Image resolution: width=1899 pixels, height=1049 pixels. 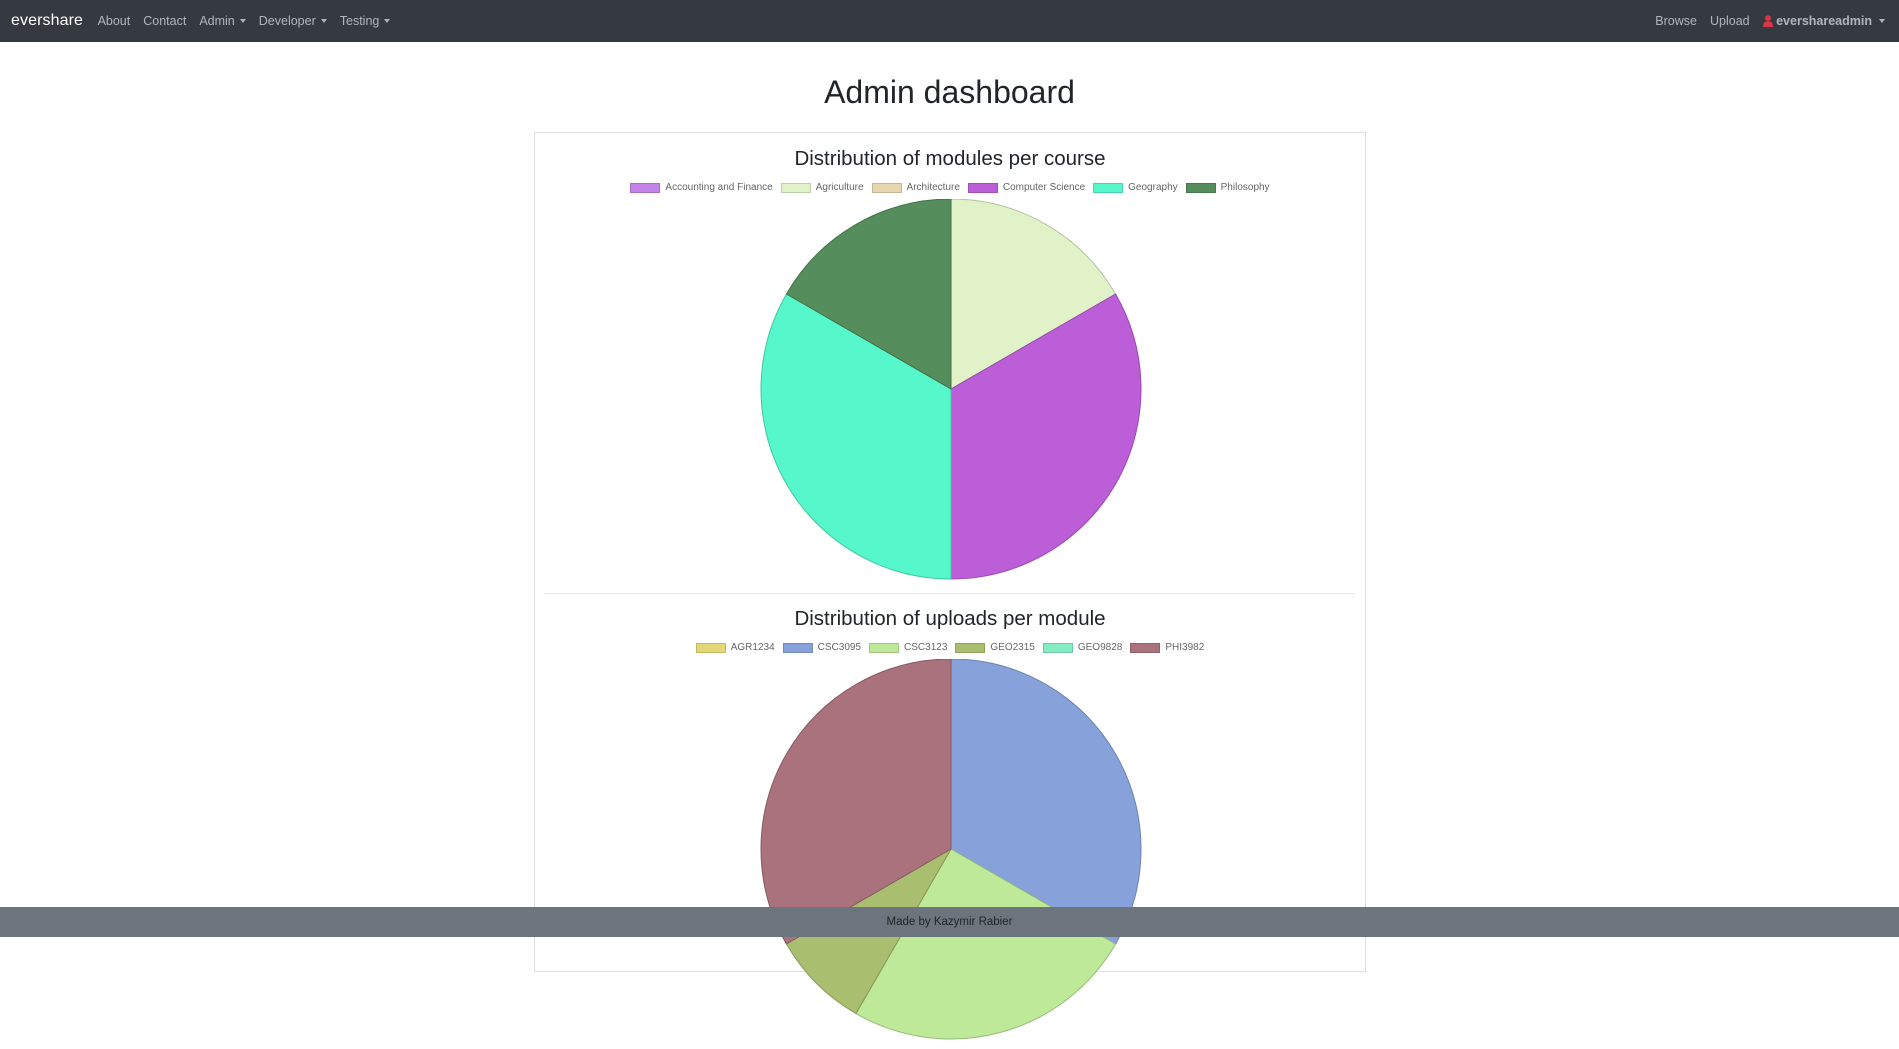 I want to click on chart-title: Distribution of modules per course, so click(x=950, y=158).